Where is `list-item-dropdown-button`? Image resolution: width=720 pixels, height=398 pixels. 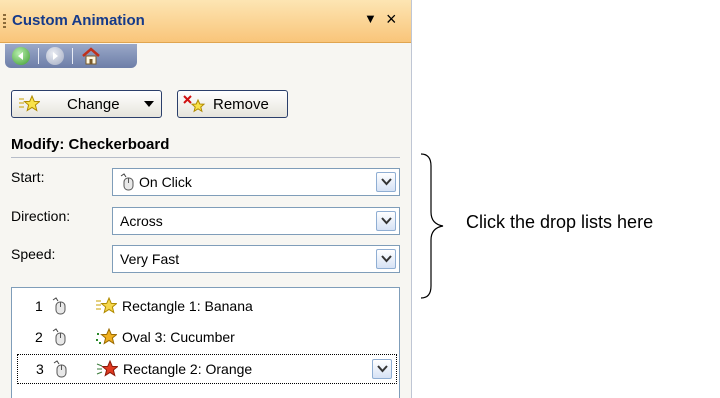 list-item-dropdown-button is located at coordinates (382, 369).